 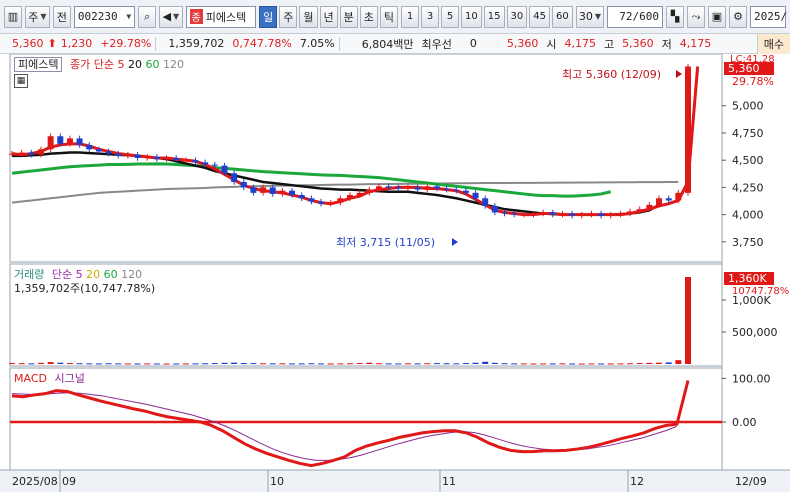 What do you see at coordinates (717, 16) in the screenshot?
I see `save-icon: ▣` at bounding box center [717, 16].